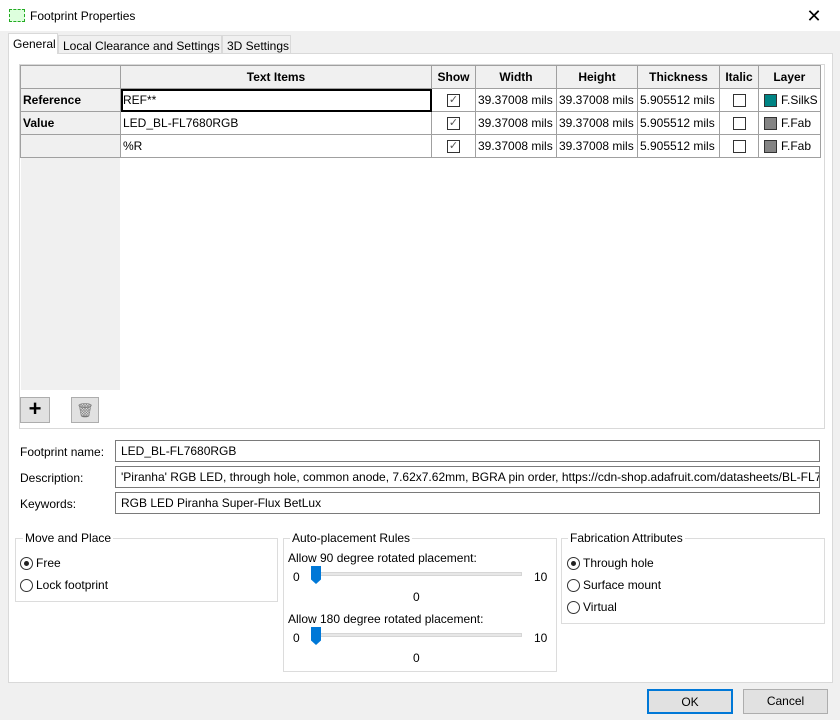 The image size is (840, 720). What do you see at coordinates (70, 146) in the screenshot?
I see `row-header` at bounding box center [70, 146].